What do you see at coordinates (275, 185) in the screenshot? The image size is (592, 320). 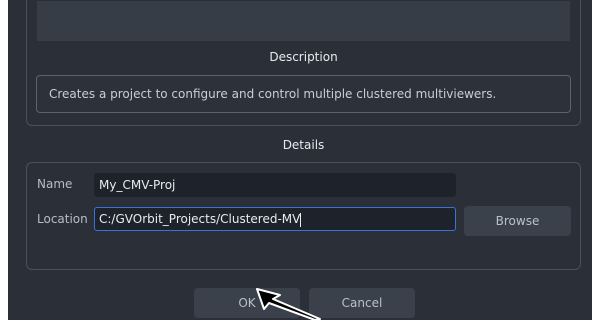 I see `project-name-input: My_CMV-Proj` at bounding box center [275, 185].